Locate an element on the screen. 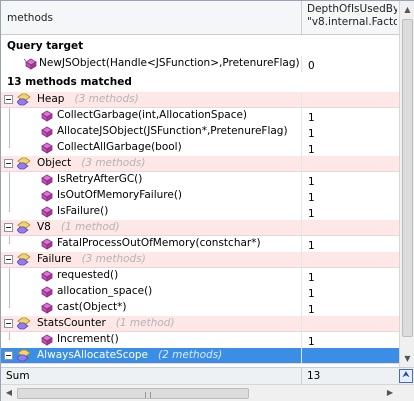  method-row: IsRetryAfterGC() 1 is located at coordinates (200, 180).